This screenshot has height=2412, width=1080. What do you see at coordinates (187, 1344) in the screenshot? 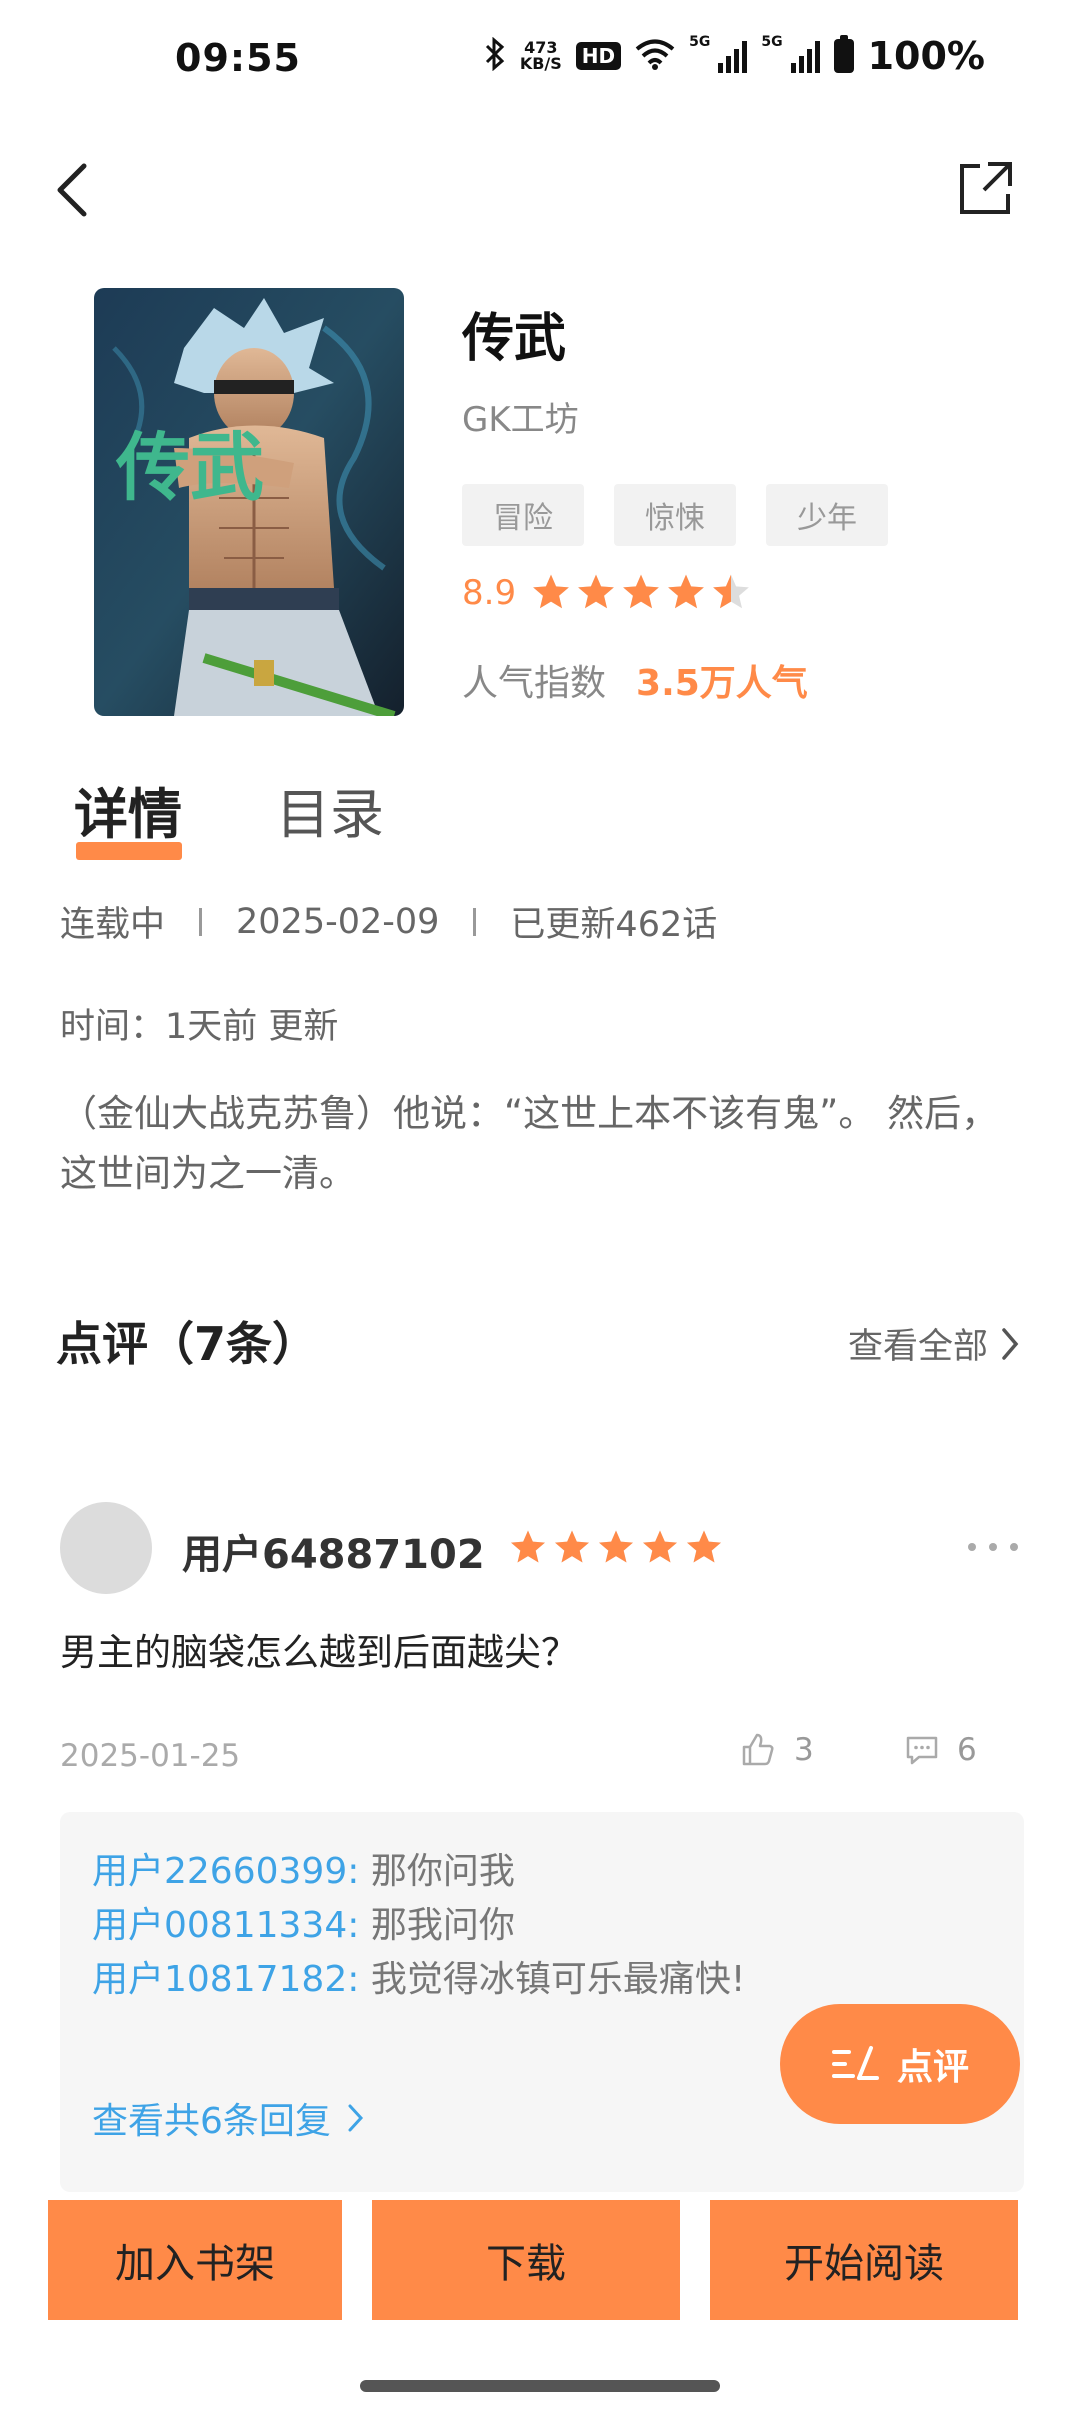
I see `reviews-title: 点评（7条）` at bounding box center [187, 1344].